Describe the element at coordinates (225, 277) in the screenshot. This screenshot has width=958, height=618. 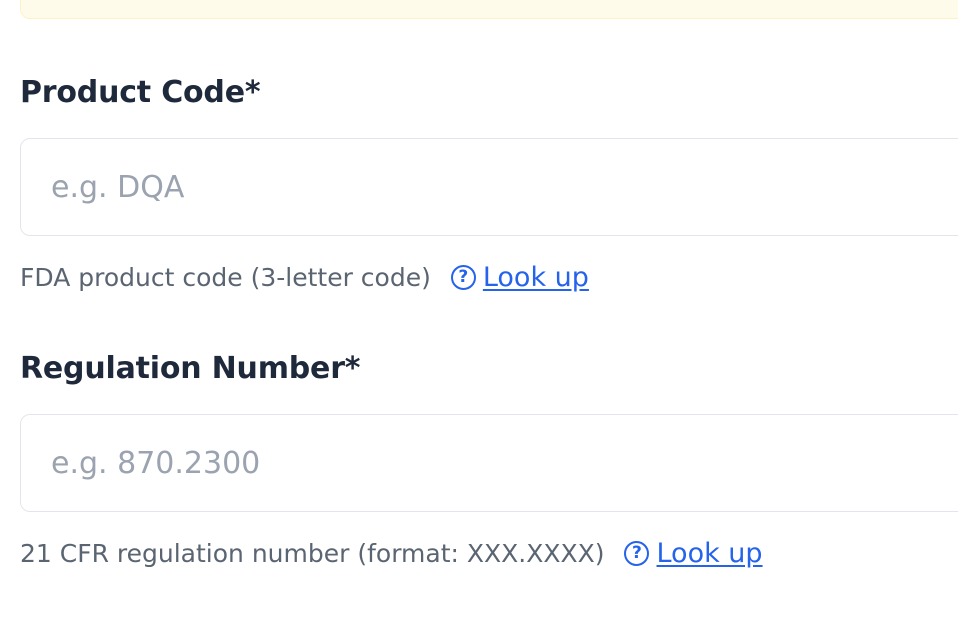
I see `product-code-help-text: FDA product code (3-letter code)` at that location.